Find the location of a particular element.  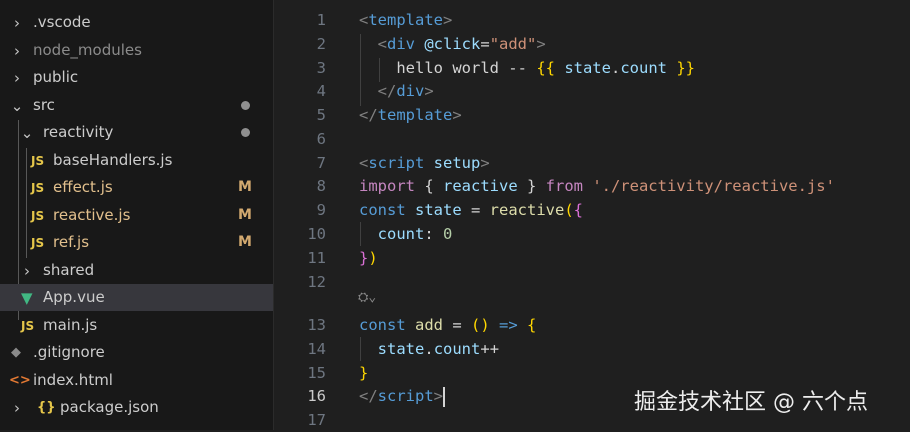

tree-item-label: ref.js is located at coordinates (71, 242).